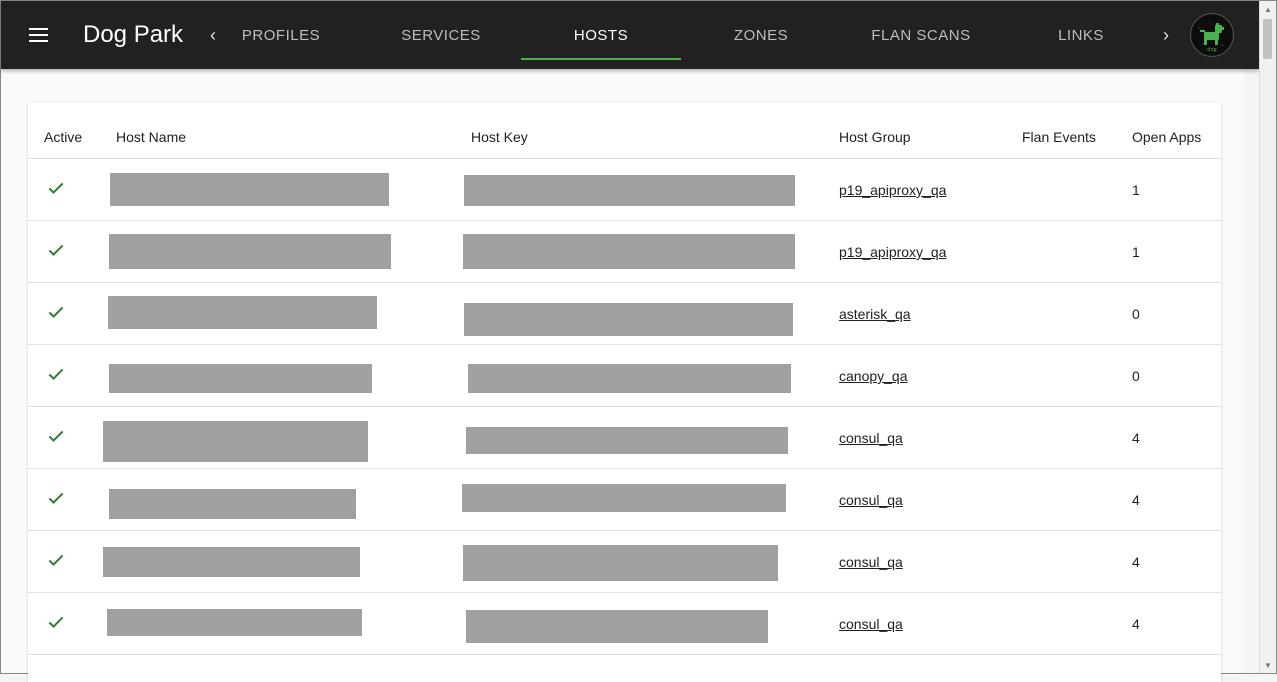 This screenshot has height=682, width=1277. Describe the element at coordinates (1166, 35) in the screenshot. I see `tabs-scroll-right-icon: ›` at that location.